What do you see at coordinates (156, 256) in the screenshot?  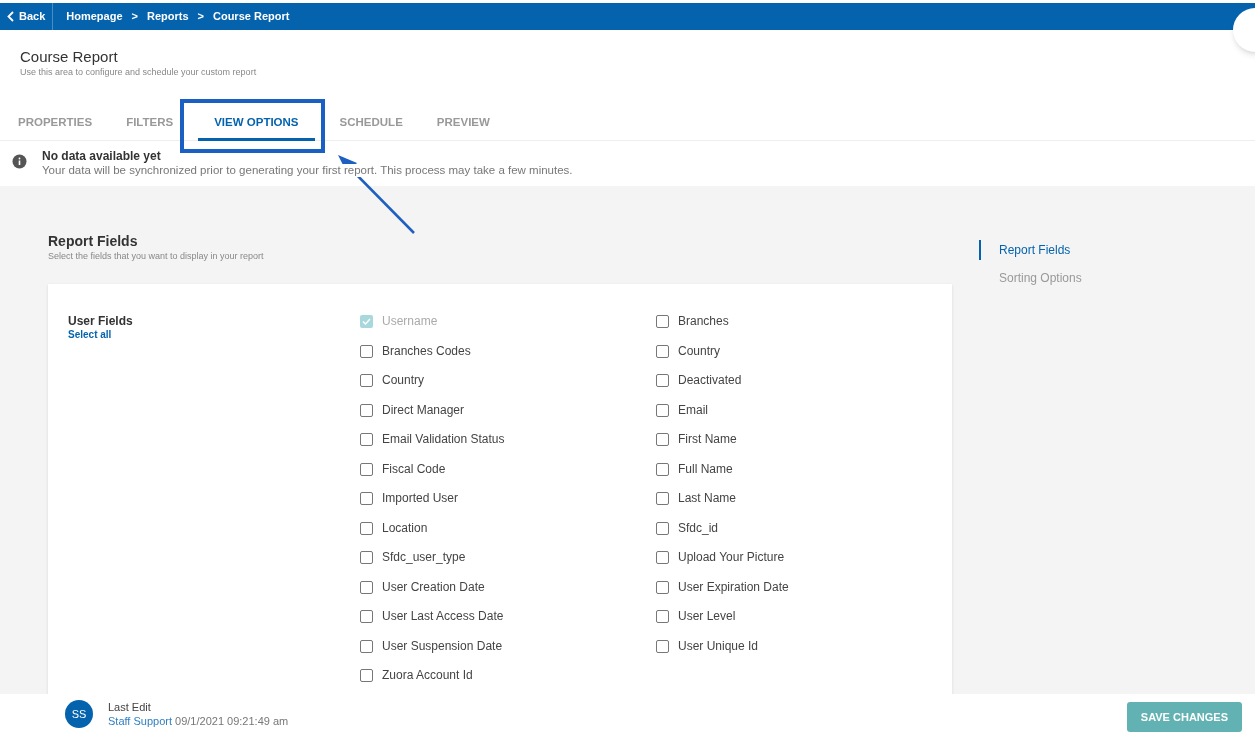 I see `section-subtitle: Select the fields that you want to display in your report` at bounding box center [156, 256].